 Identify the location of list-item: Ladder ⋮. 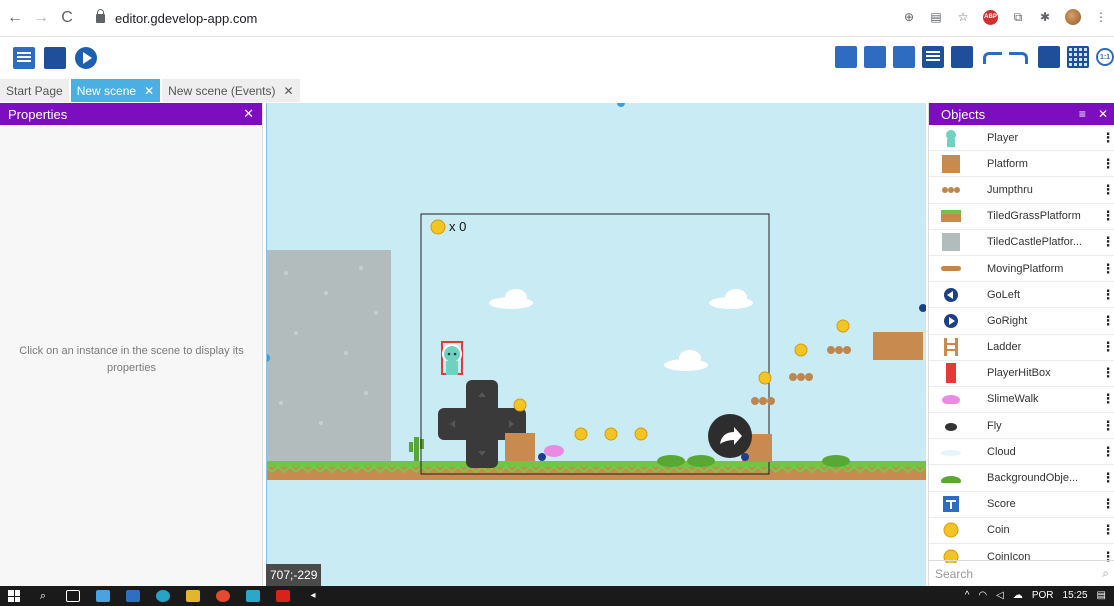
(1021, 348).